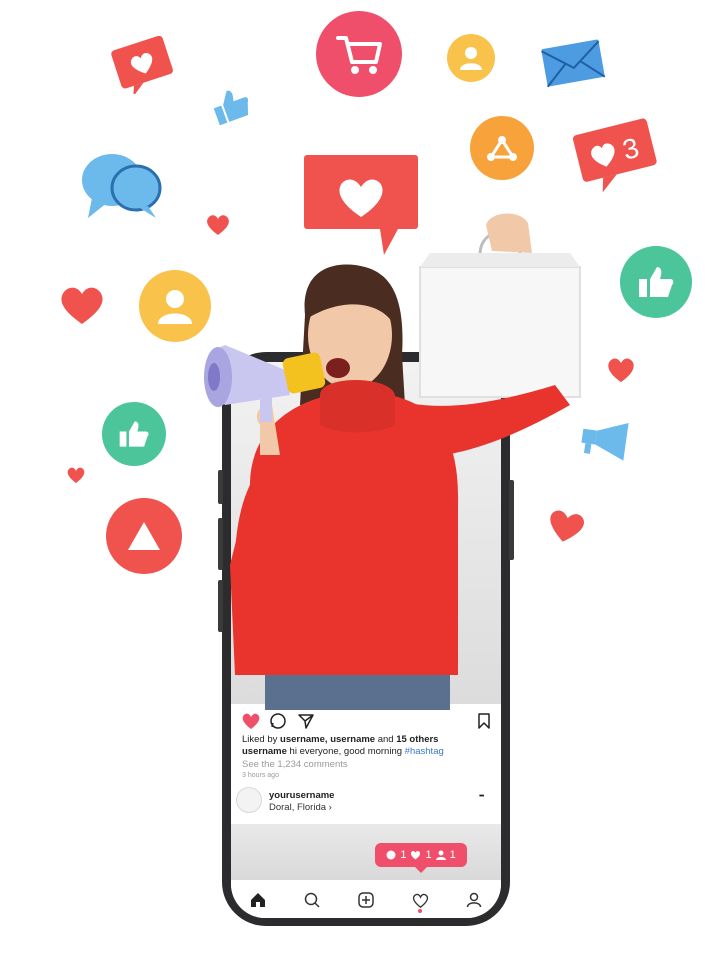  I want to click on chevron-right-icon: ›, so click(330, 807).